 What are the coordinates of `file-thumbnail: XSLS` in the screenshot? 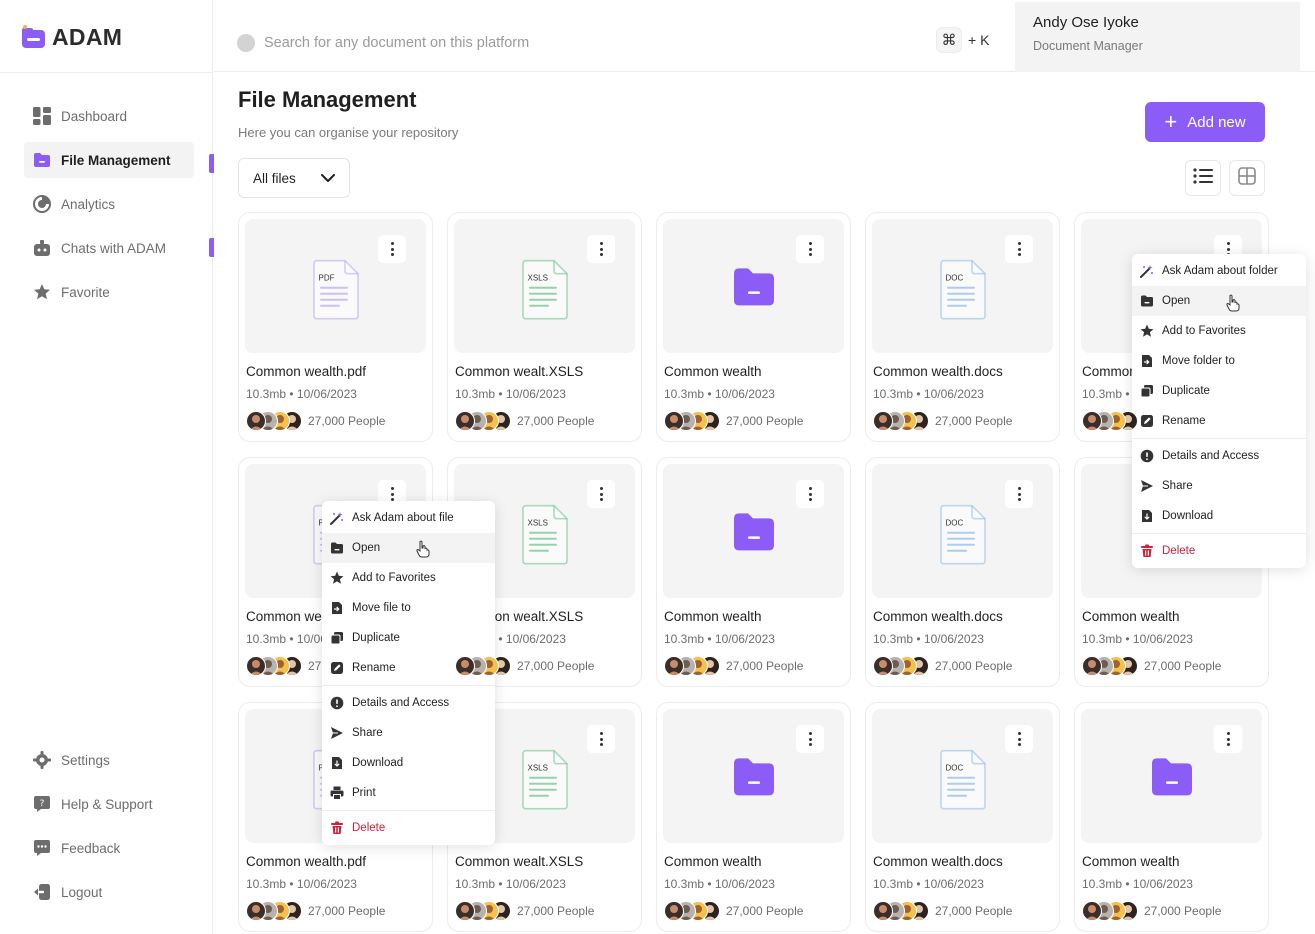 It's located at (544, 286).